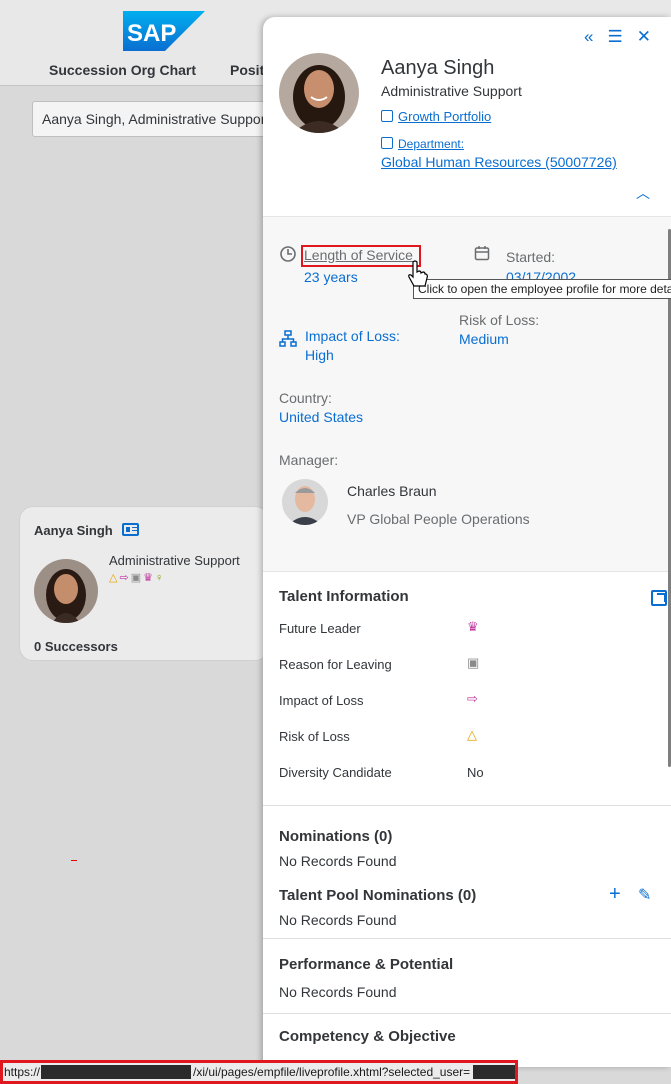 Image resolution: width=671 pixels, height=1084 pixels. What do you see at coordinates (336, 836) in the screenshot?
I see `nominations-title: Nominations (0)` at bounding box center [336, 836].